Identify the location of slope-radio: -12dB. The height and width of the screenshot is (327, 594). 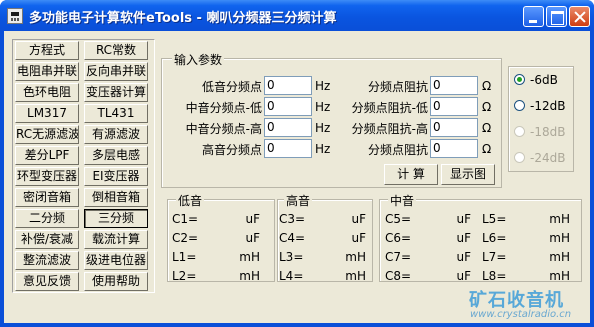
(539, 106).